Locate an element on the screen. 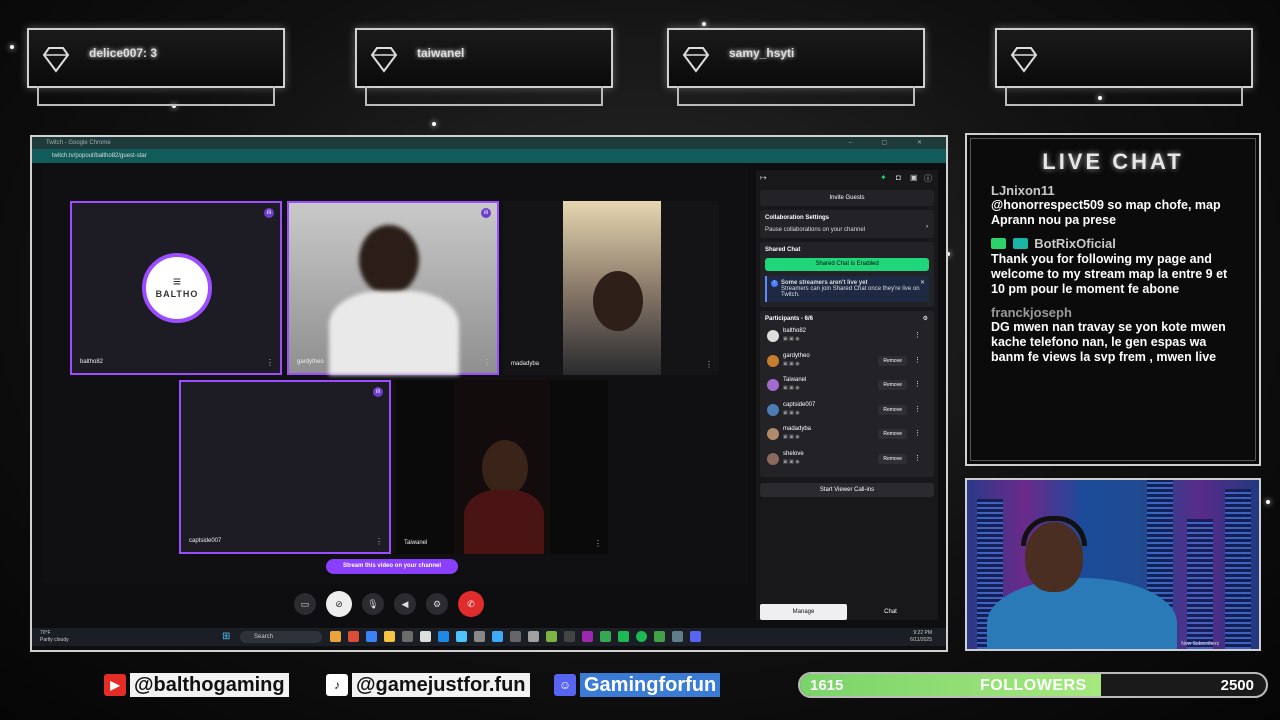 Image resolution: width=1280 pixels, height=720 pixels. chevron-right-icon: › is located at coordinates (927, 227).